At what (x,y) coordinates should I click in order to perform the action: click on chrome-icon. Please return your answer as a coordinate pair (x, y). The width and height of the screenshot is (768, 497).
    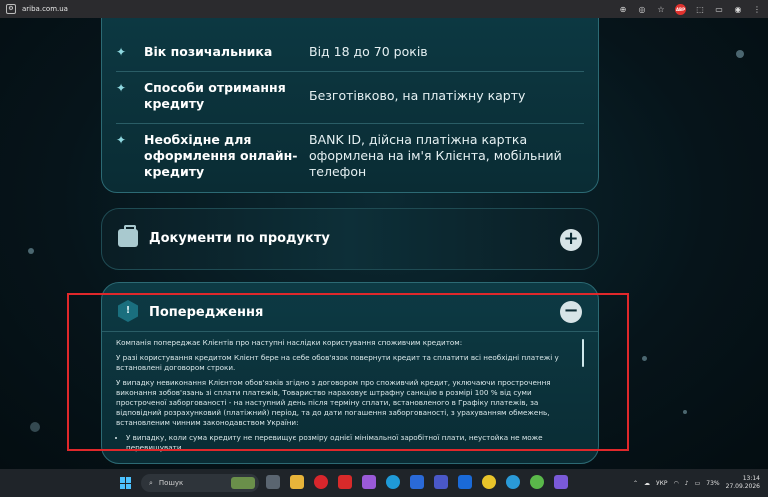
    Looking at the image, I should click on (489, 482).